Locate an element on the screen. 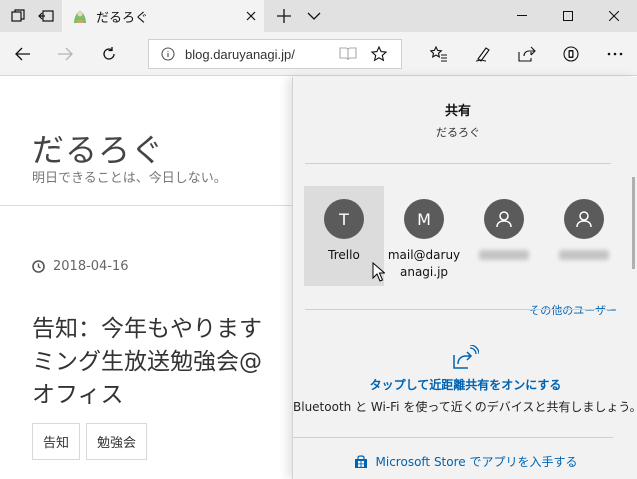 The width and height of the screenshot is (637, 479). header-divider is located at coordinates (146, 205).